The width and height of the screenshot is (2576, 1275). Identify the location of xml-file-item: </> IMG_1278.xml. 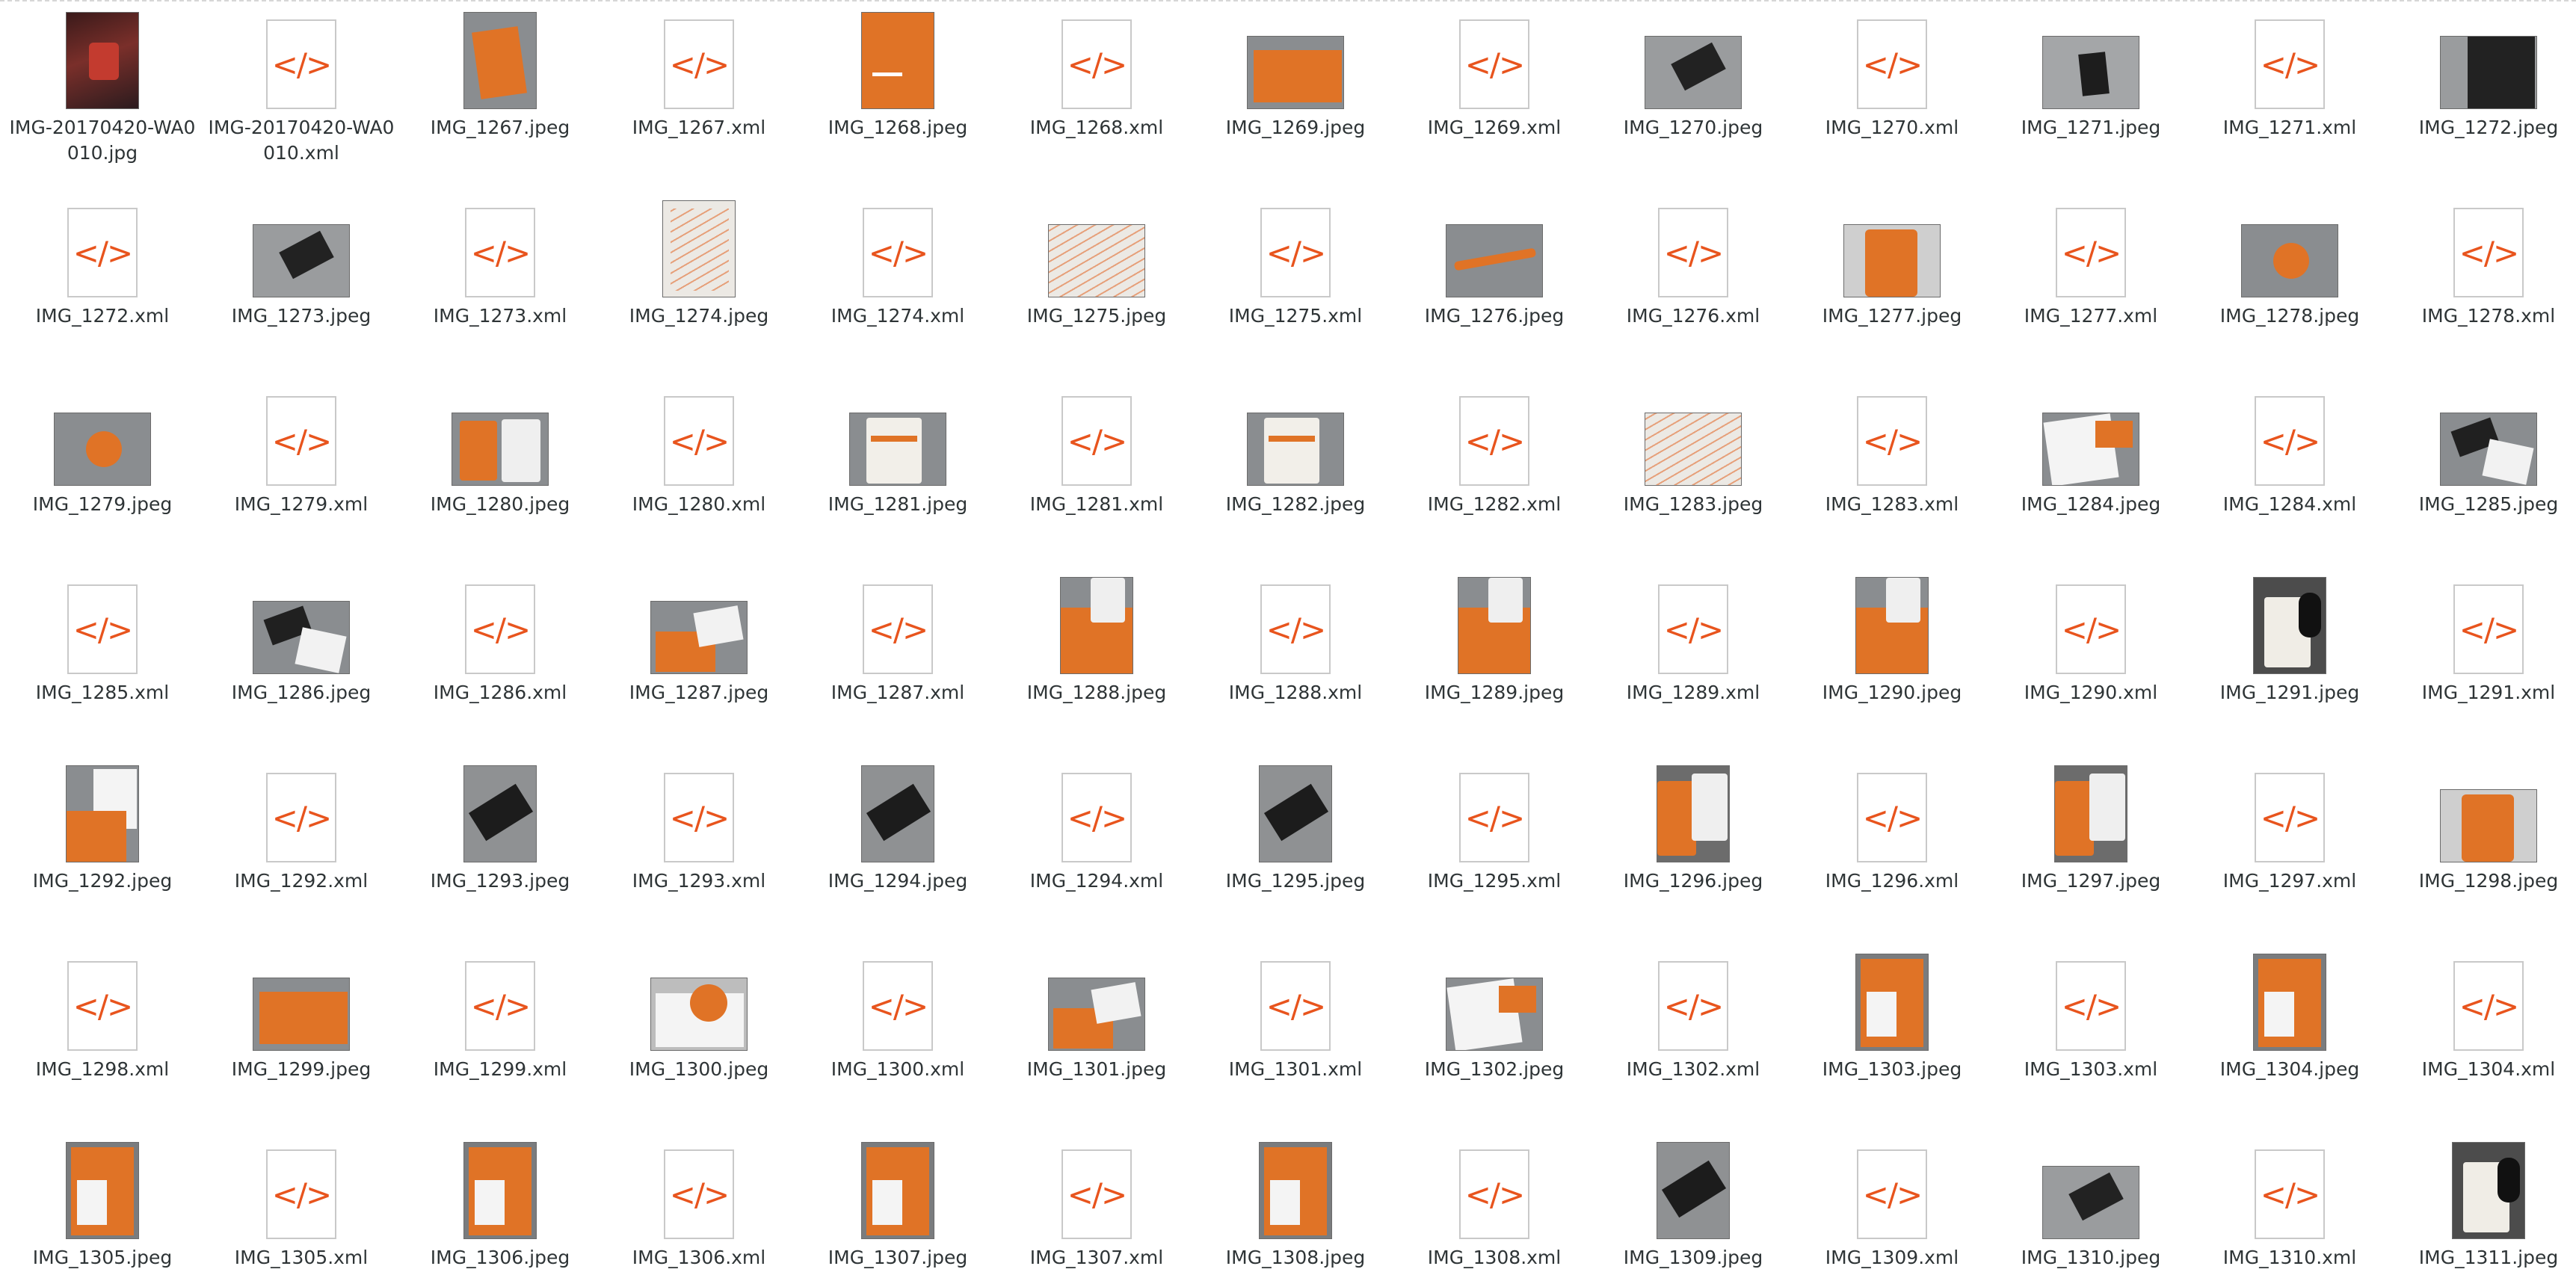
(2482, 287).